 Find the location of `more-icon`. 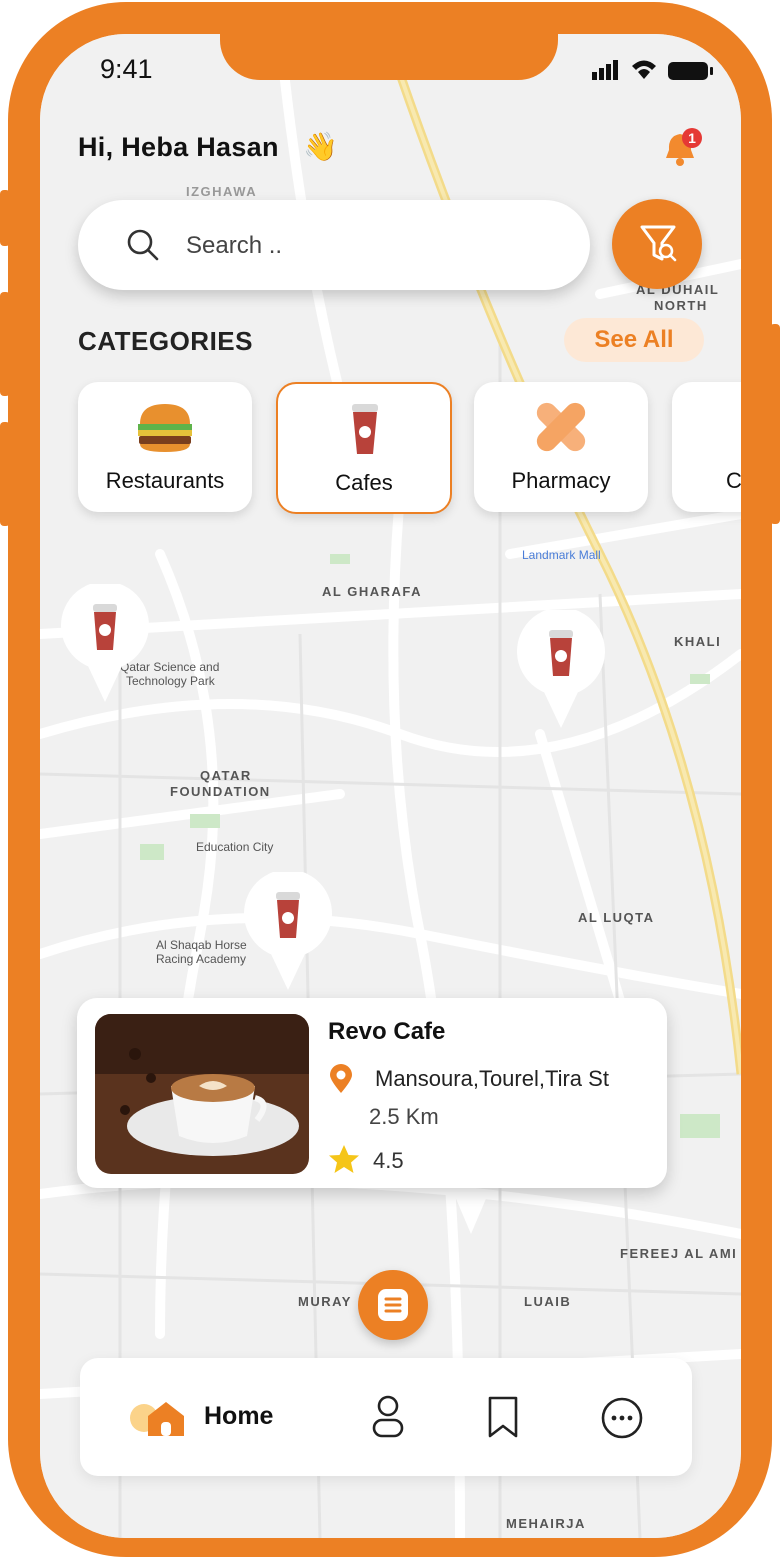

more-icon is located at coordinates (622, 1418).